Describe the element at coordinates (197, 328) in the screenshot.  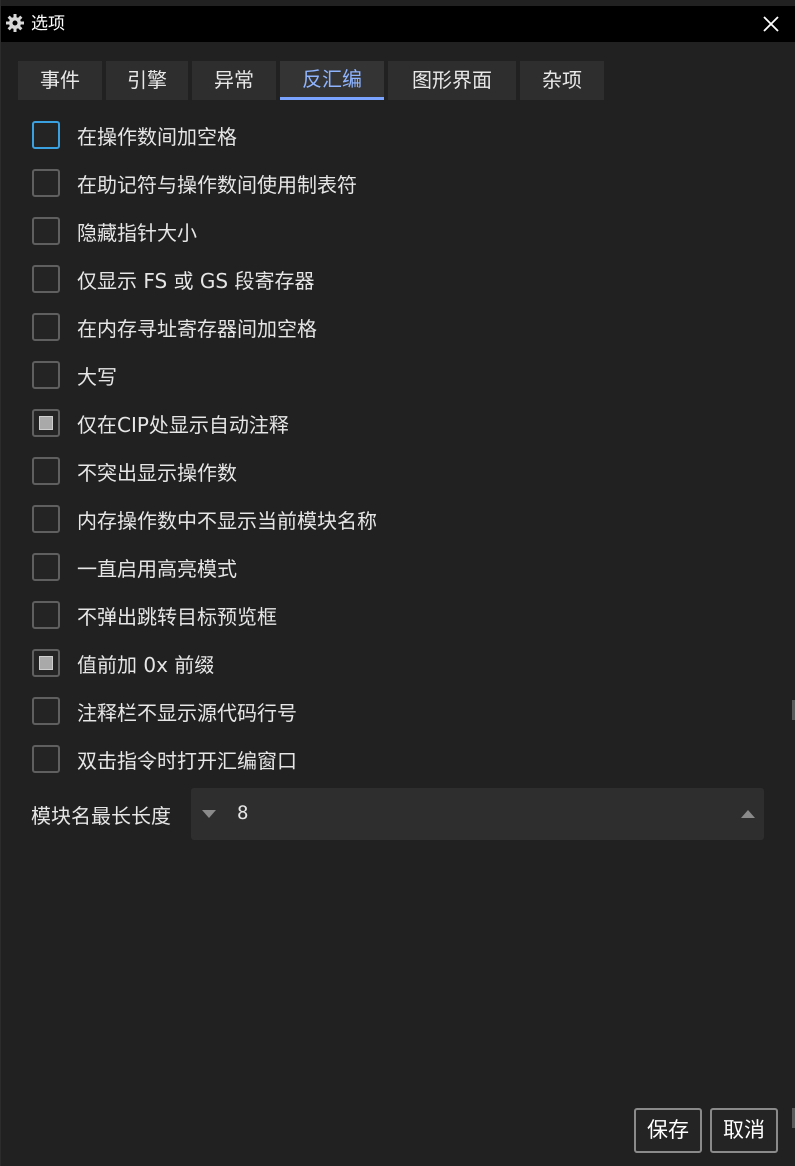
I see `option-label: 在内存寻址寄存器间加空格` at that location.